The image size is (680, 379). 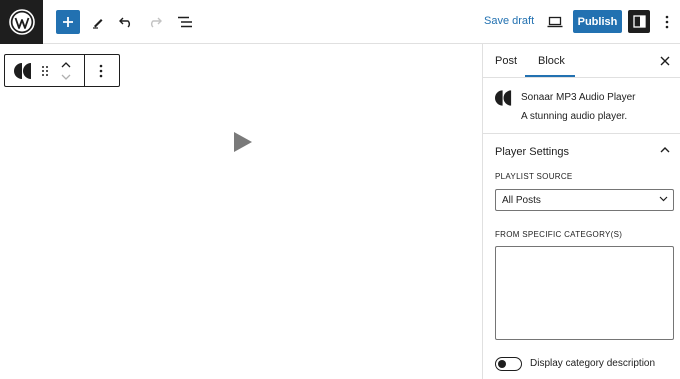 I want to click on specific-category-label: FROM SPECIFIC CATEGORY(S), so click(x=559, y=234).